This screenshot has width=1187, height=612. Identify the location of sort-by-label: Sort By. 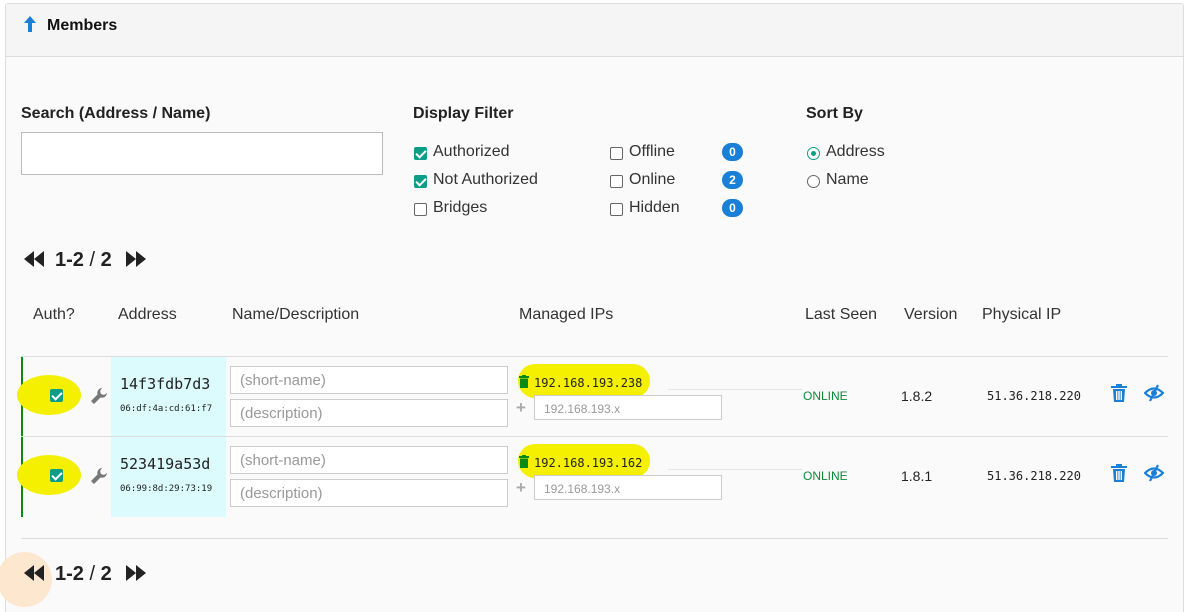
(834, 113).